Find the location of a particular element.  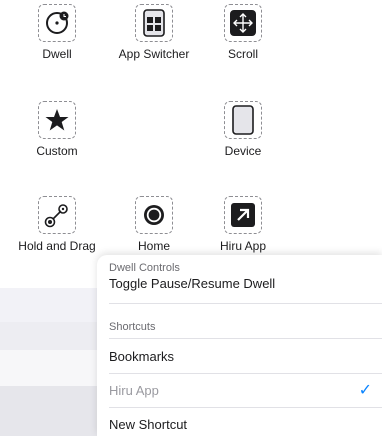

custom-label: Custom is located at coordinates (57, 151).